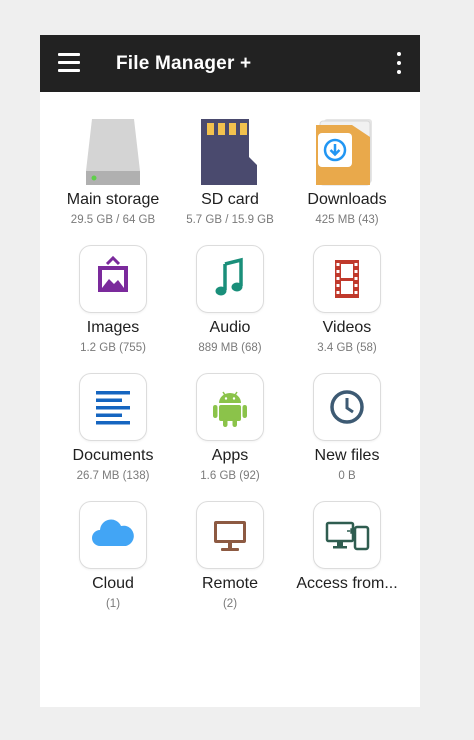 The height and width of the screenshot is (740, 474). Describe the element at coordinates (347, 279) in the screenshot. I see `film-icon` at that location.